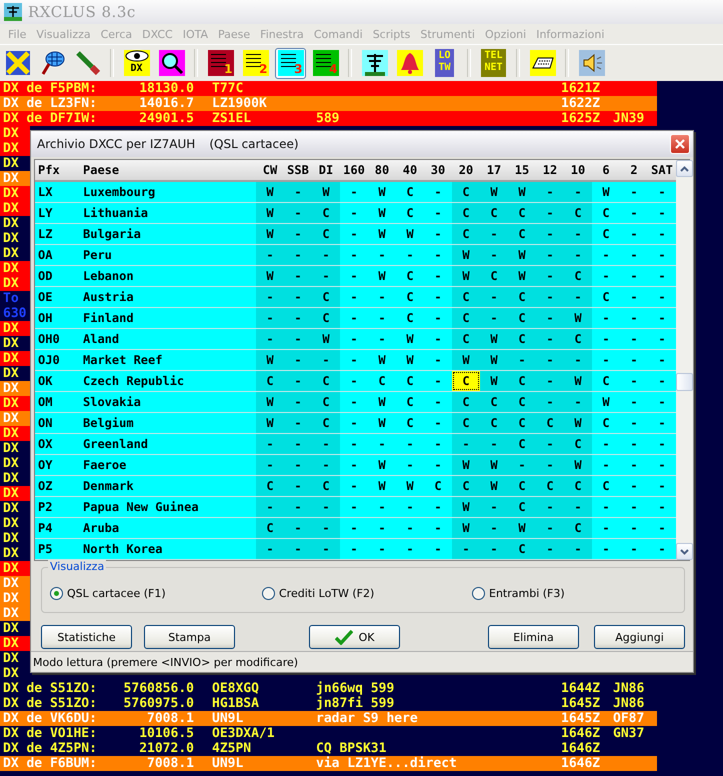  Describe the element at coordinates (382, 170) in the screenshot. I see `column-header: 80` at that location.